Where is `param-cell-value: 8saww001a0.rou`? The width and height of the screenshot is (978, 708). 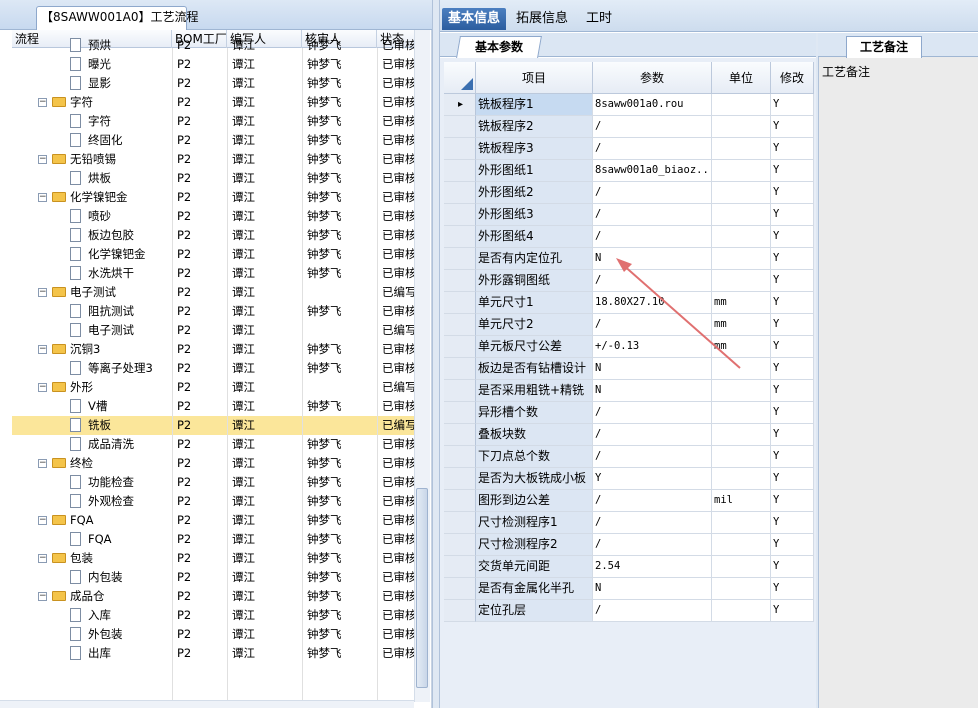 param-cell-value: 8saww001a0.rou is located at coordinates (652, 105).